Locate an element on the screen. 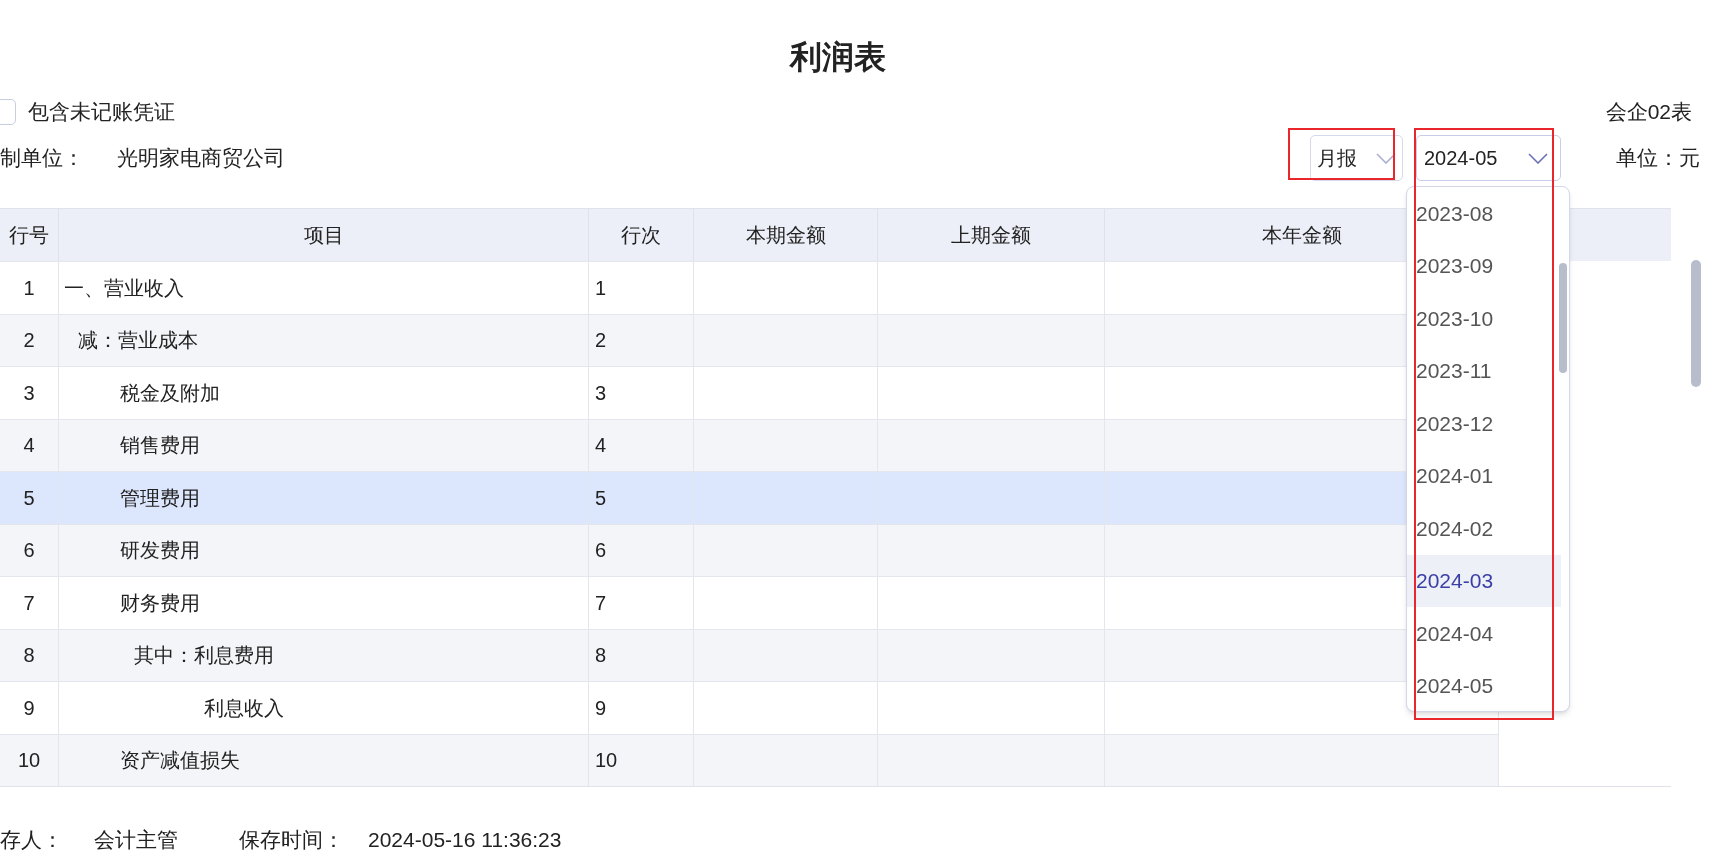  save-time-label: 保存时间： is located at coordinates (292, 840).